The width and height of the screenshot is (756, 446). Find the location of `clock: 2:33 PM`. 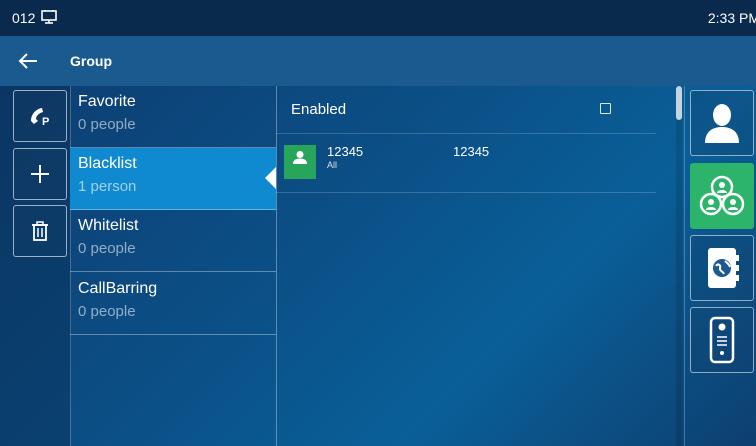

clock: 2:33 PM is located at coordinates (731, 18).